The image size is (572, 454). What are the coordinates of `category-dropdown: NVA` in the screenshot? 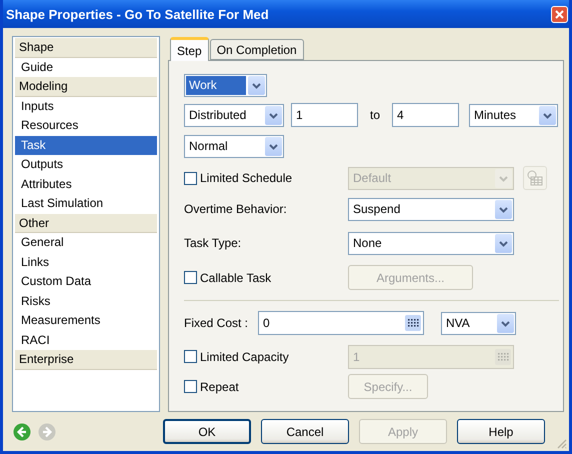 It's located at (478, 323).